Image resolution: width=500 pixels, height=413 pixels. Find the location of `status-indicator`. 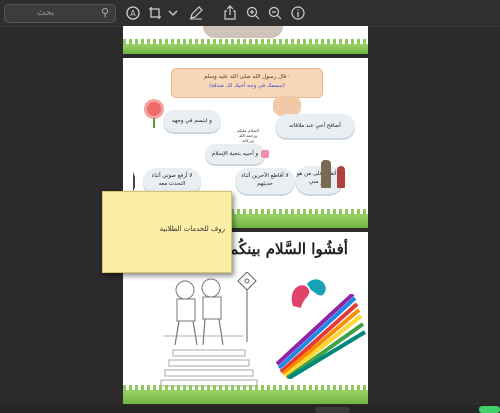

status-indicator is located at coordinates (489, 409).